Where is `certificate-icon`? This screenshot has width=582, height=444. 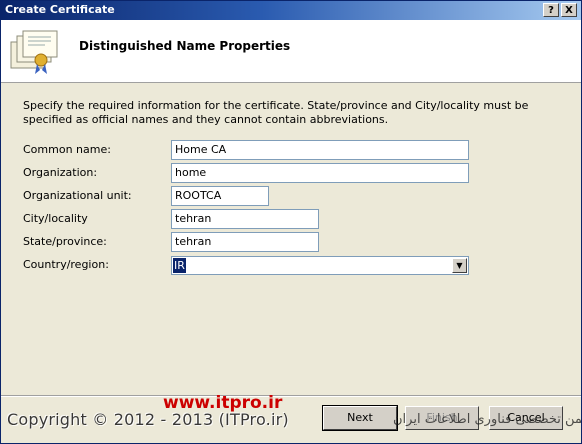 certificate-icon is located at coordinates (34, 52).